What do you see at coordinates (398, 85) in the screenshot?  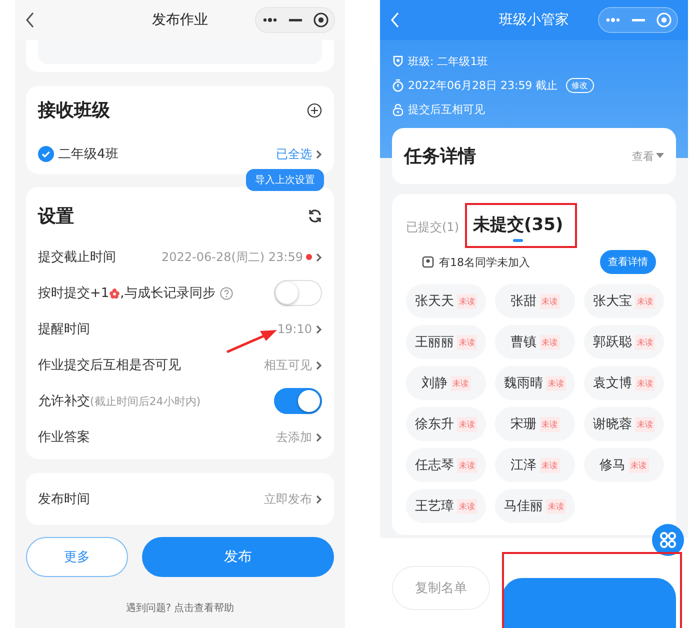 I see `stopwatch-icon` at bounding box center [398, 85].